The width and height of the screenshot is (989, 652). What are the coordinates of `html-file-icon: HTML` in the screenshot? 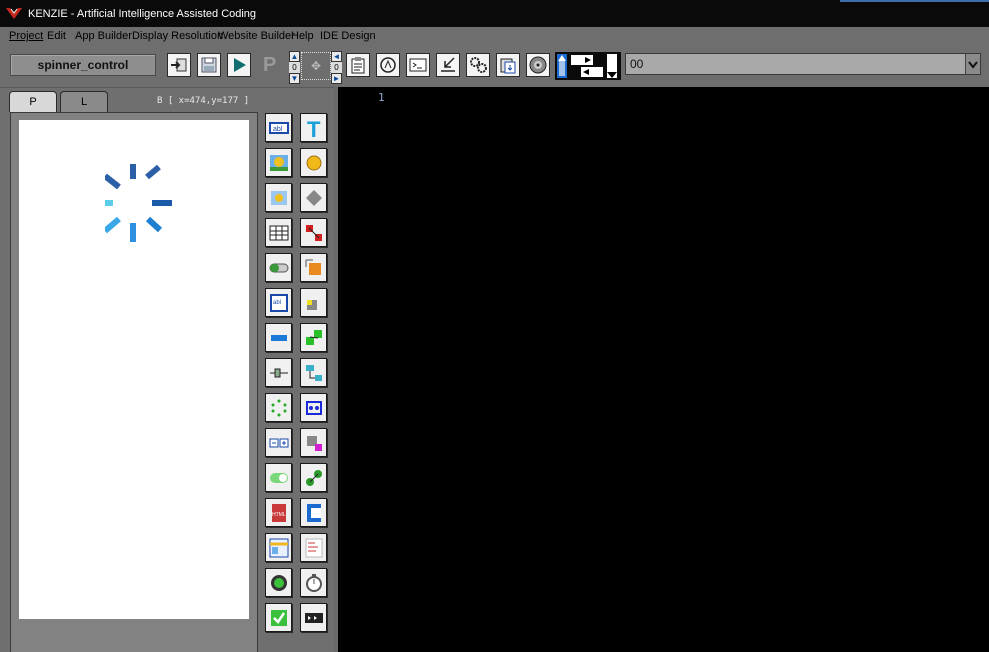 It's located at (278, 512).